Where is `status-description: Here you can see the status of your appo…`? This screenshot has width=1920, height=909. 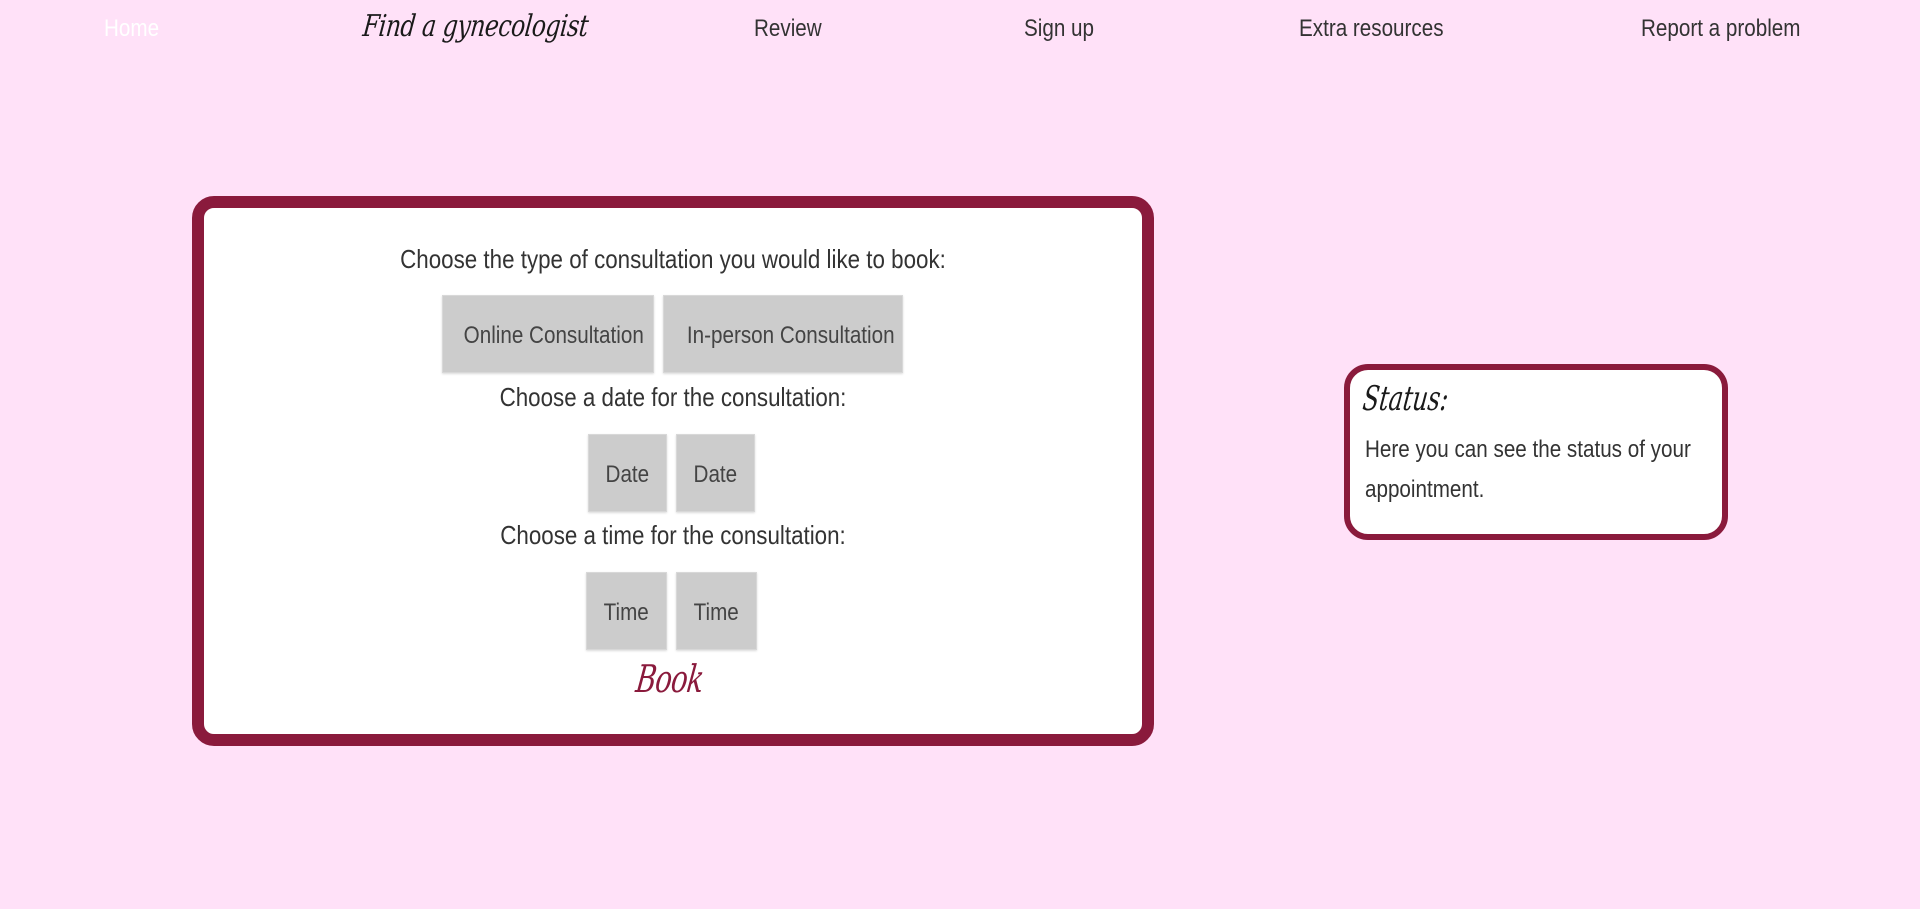
status-description: Here you can see the status of your appo… is located at coordinates (1528, 469).